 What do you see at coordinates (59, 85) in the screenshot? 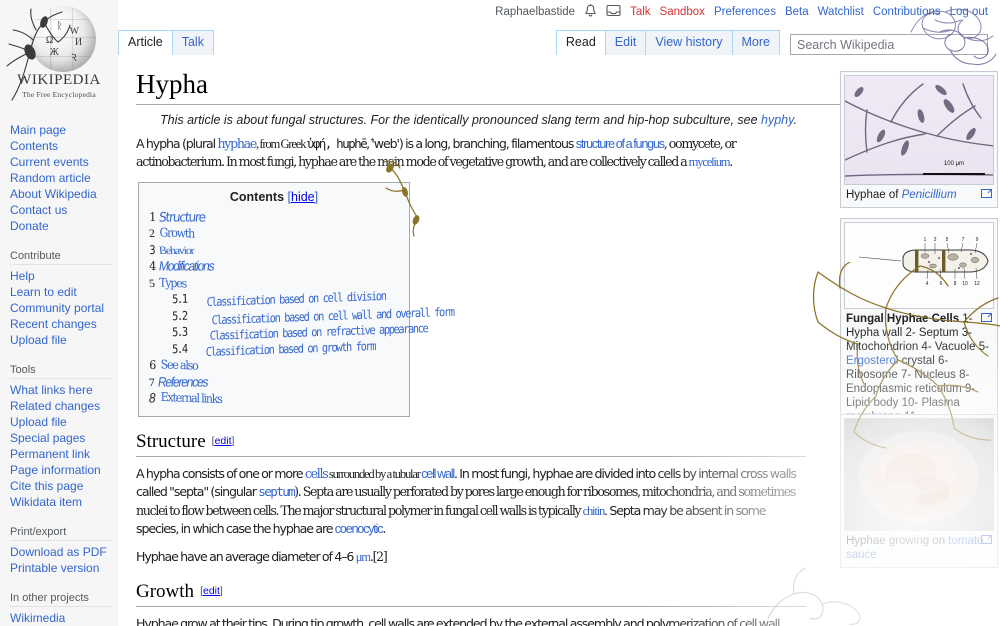
I see `logo-wordmark: WIKIPEDIA The Free Encyclopedia` at bounding box center [59, 85].